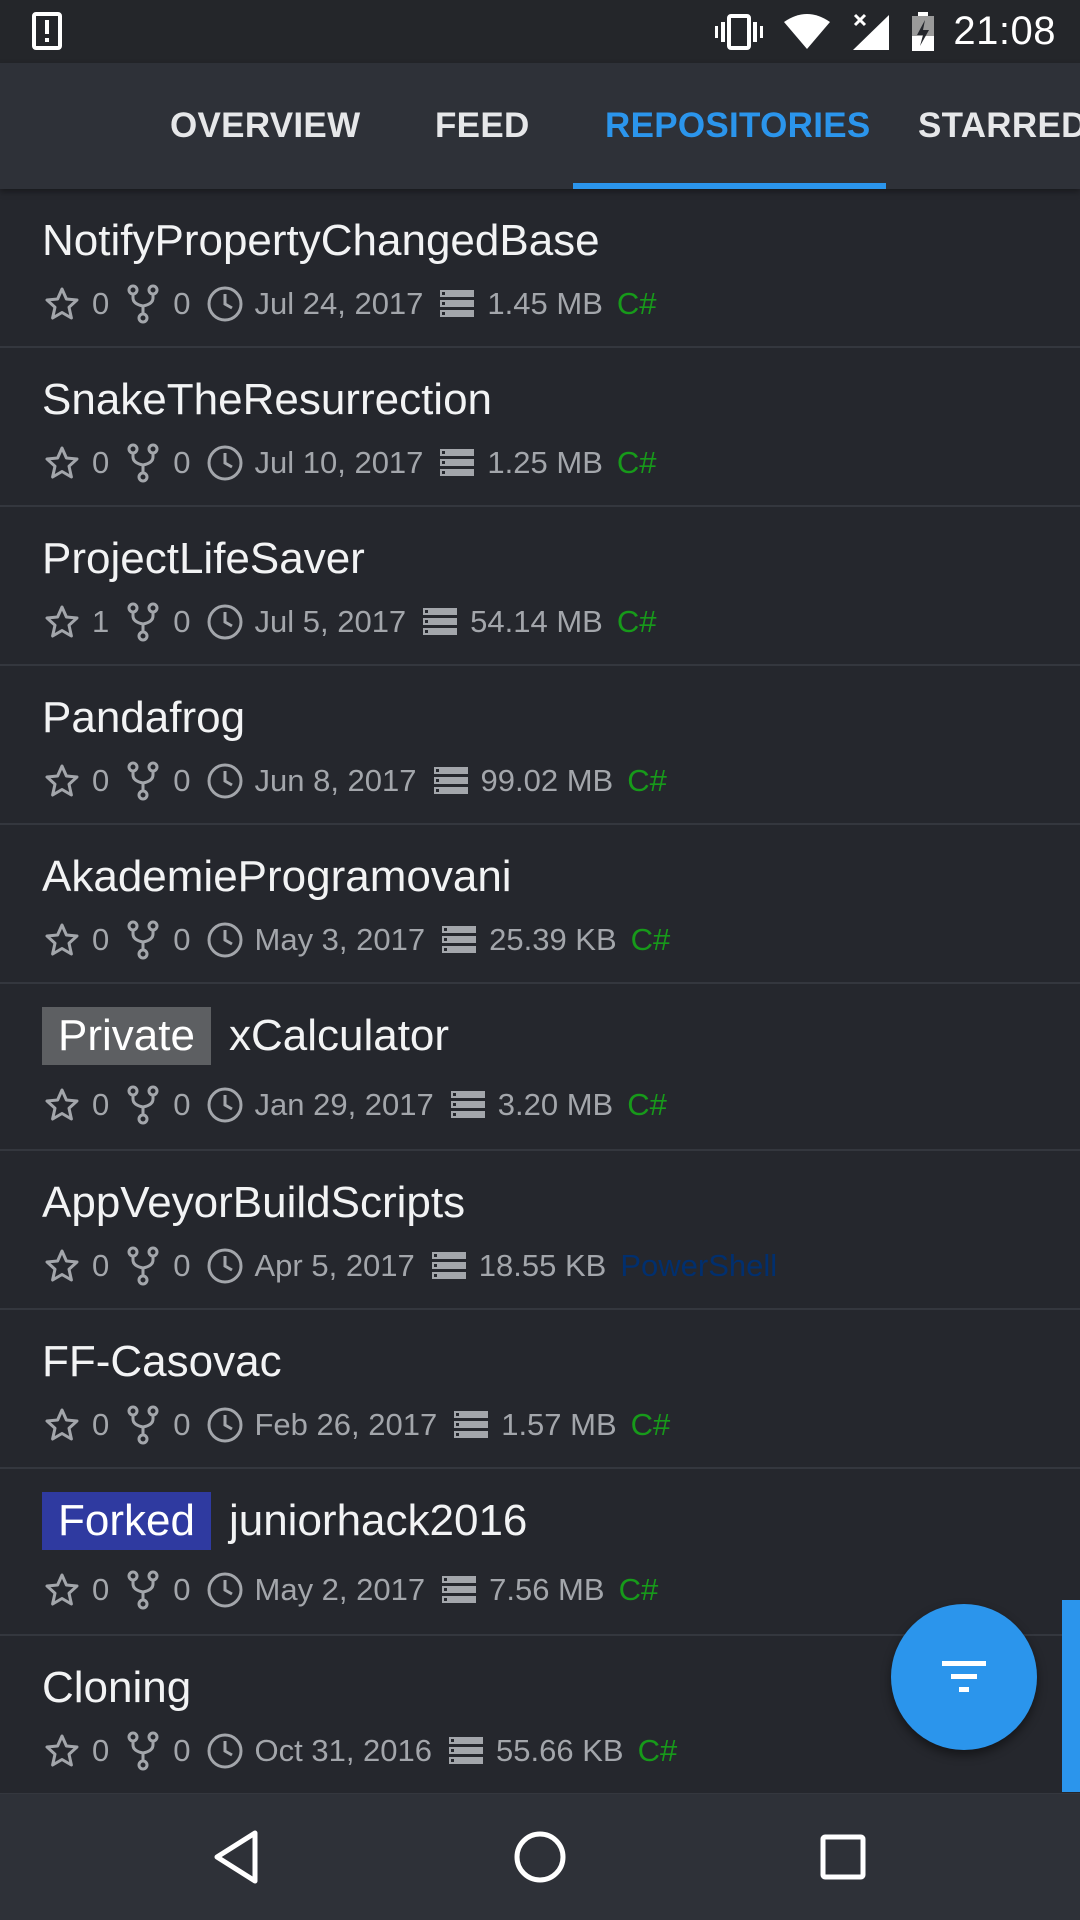 Image resolution: width=1080 pixels, height=1920 pixels. Describe the element at coordinates (339, 1035) in the screenshot. I see `repository-name: xCalculator` at that location.